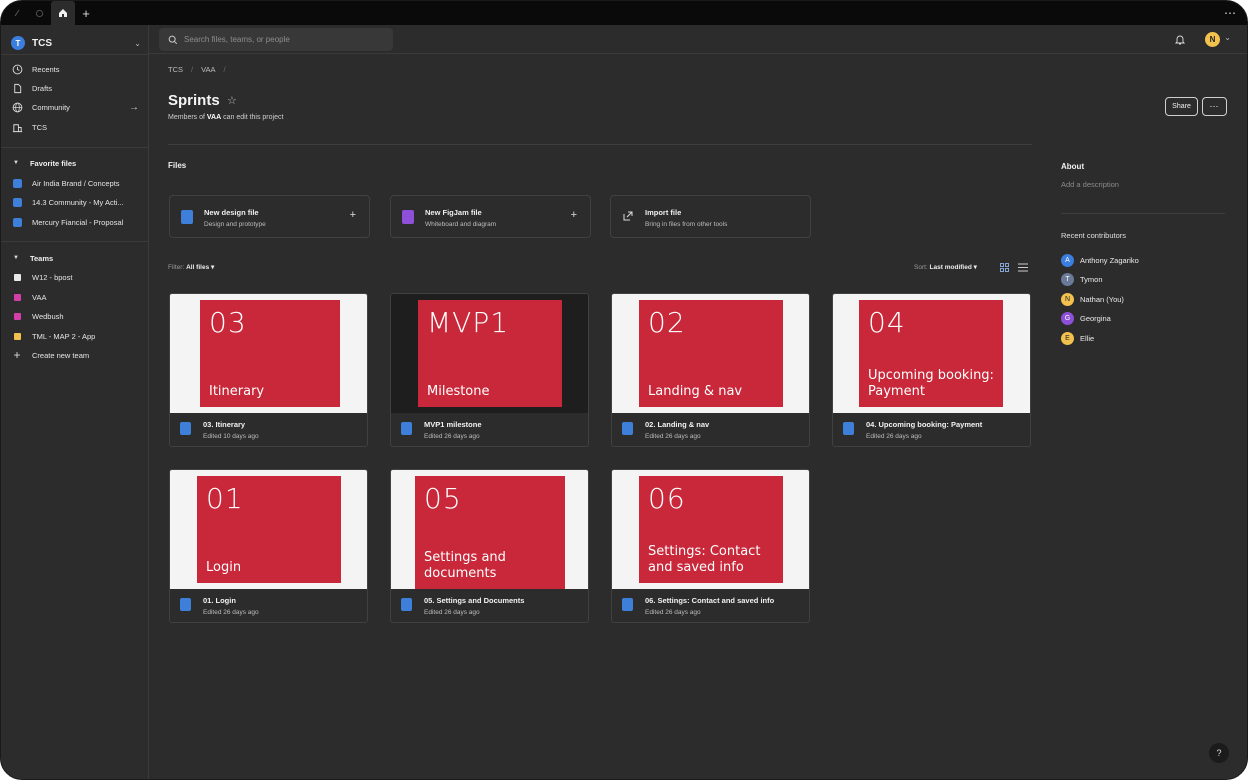  I want to click on team-item-wedbush: Wedbush, so click(75, 316).